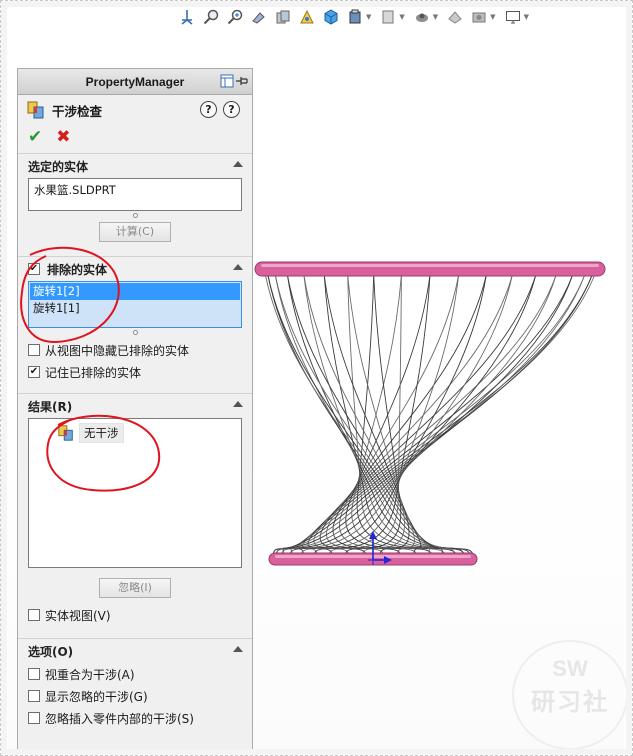 The height and width of the screenshot is (756, 633). Describe the element at coordinates (135, 651) in the screenshot. I see `options-header: 选项(O)` at that location.